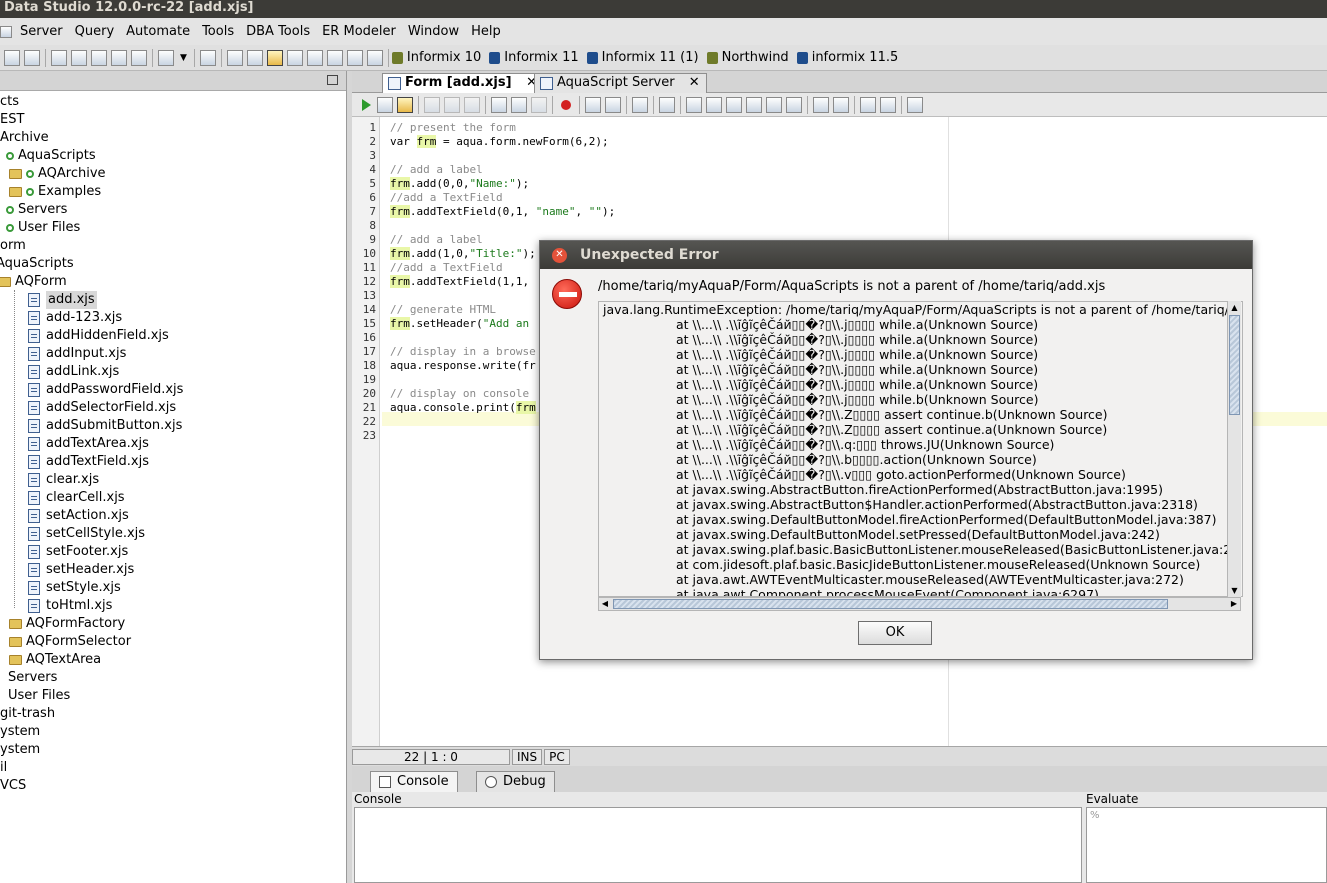  Describe the element at coordinates (694, 104) in the screenshot. I see `select-icon` at that location.